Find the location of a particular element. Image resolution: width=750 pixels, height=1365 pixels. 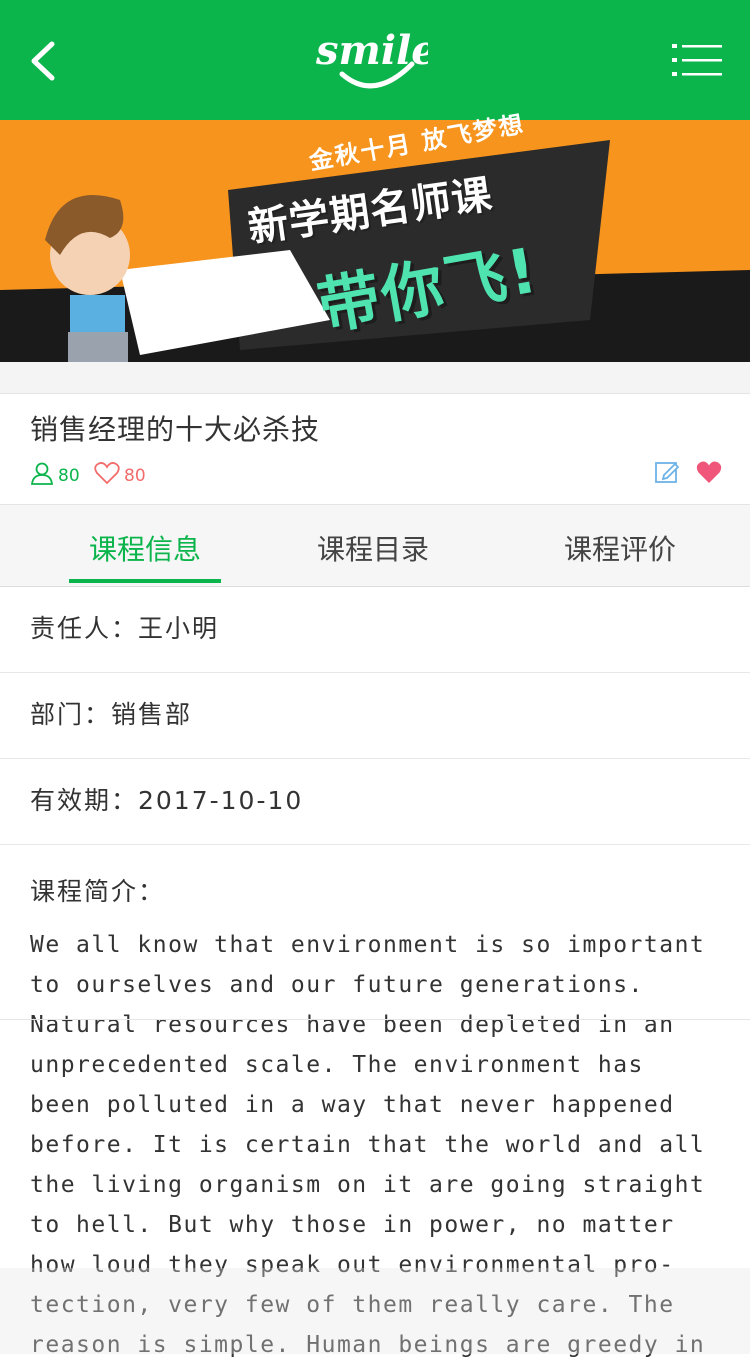

heart-filled-icon is located at coordinates (709, 472).